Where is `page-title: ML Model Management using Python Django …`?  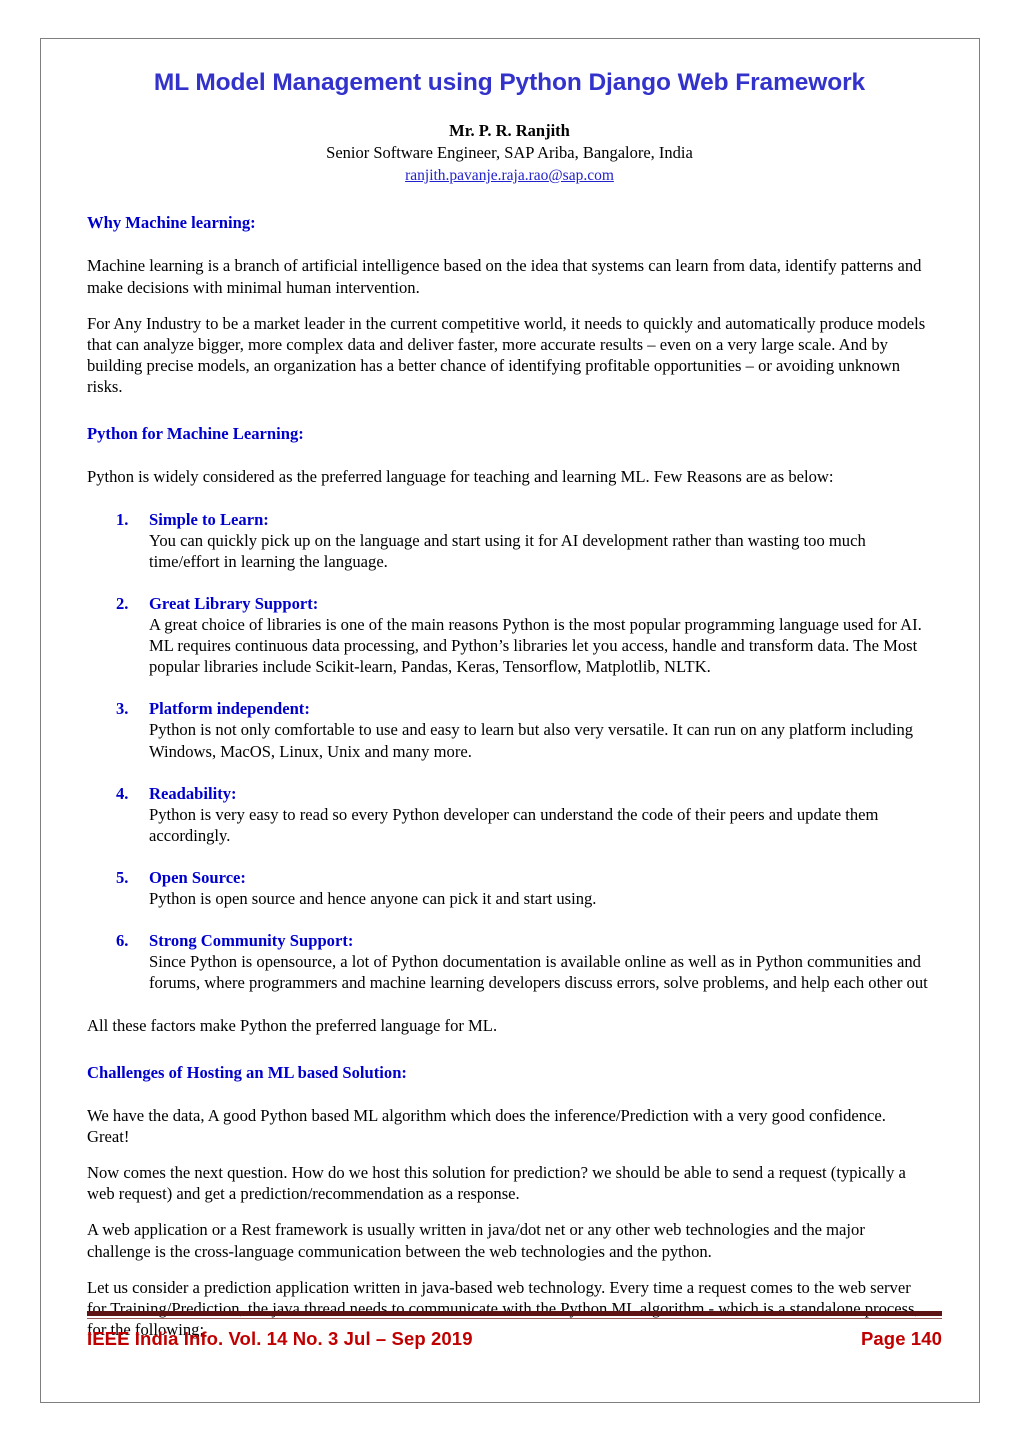 page-title: ML Model Management using Python Django … is located at coordinates (509, 82).